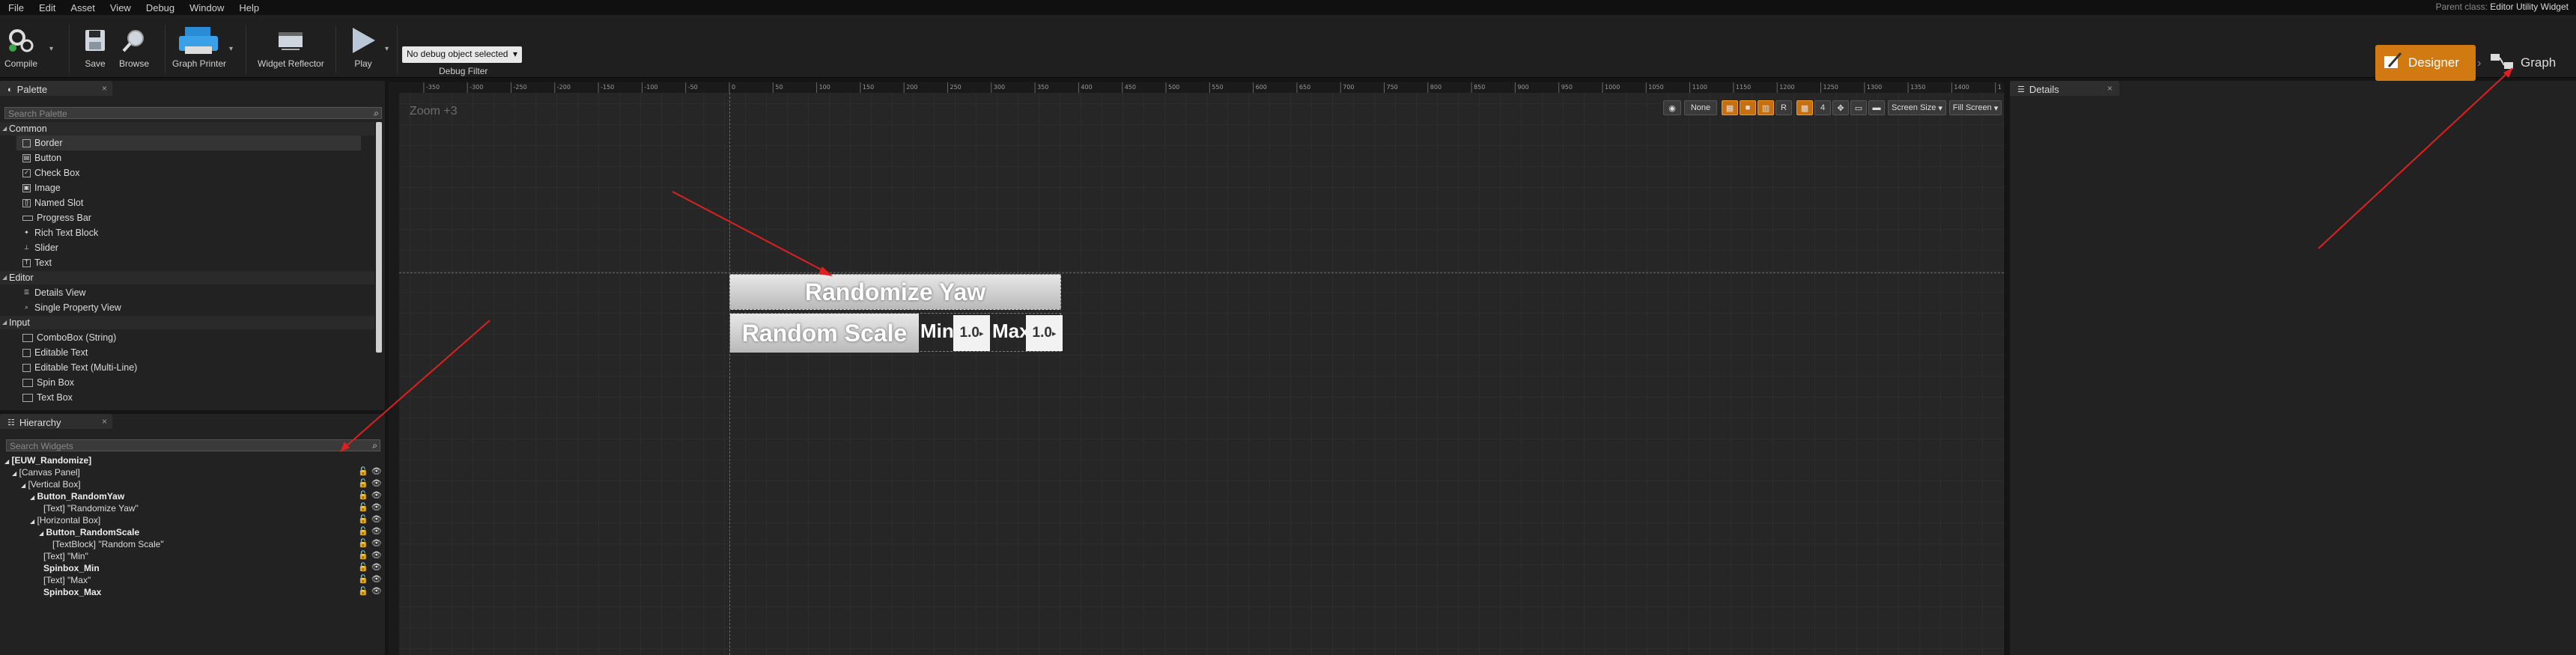  I want to click on hierarchy-tab: ☷ Hierarchy, so click(56, 421).